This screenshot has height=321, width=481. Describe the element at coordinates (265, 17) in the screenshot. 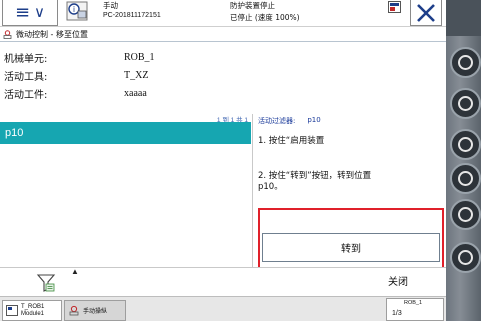

I see `speed-status: 已停止 (速度 100%)` at that location.